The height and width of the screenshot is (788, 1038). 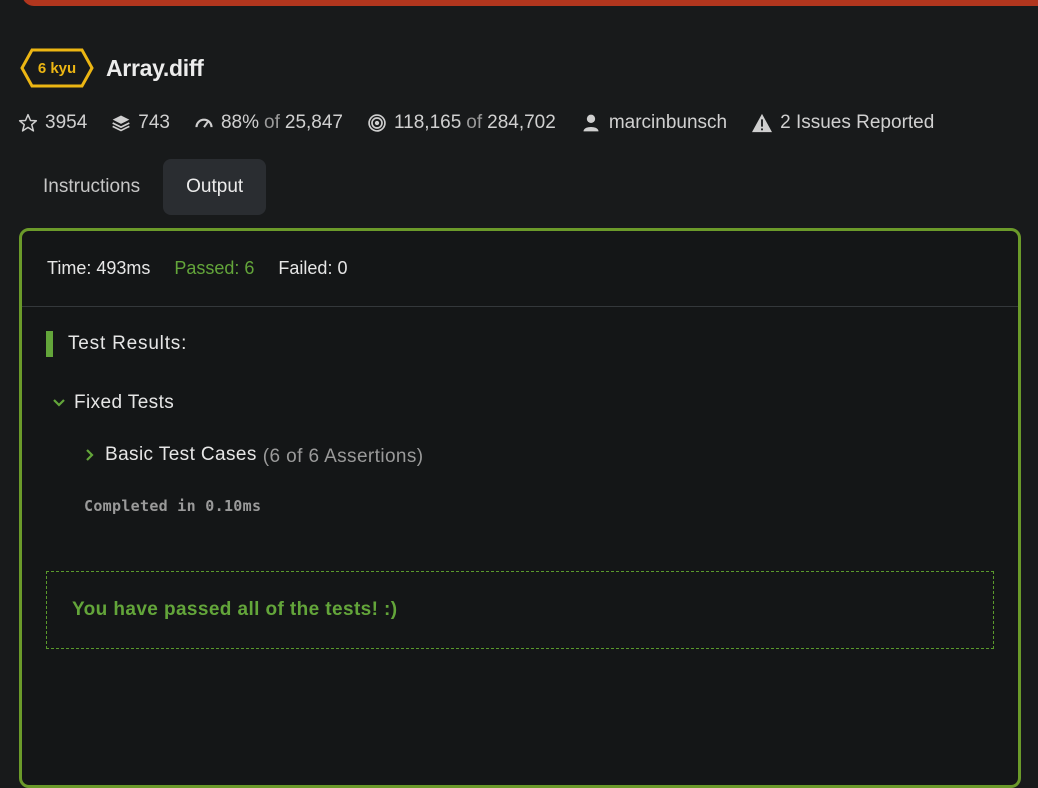 I want to click on stat-completed: 118,165 of 284,702, so click(x=461, y=123).